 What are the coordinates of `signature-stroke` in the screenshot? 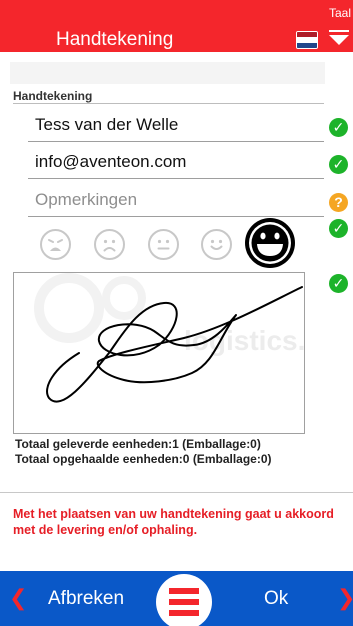 It's located at (174, 344).